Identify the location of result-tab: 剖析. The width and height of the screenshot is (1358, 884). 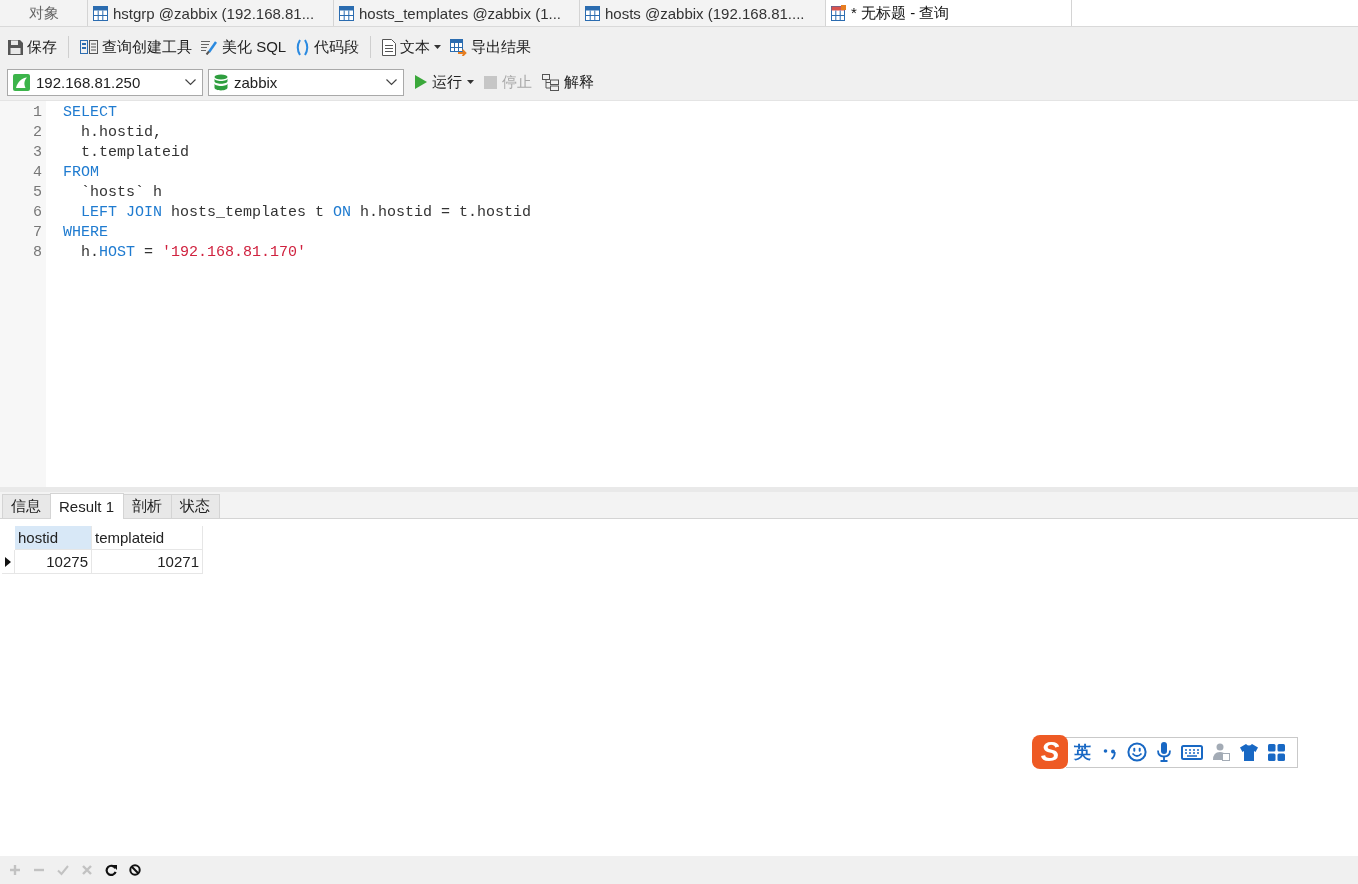
(148, 506).